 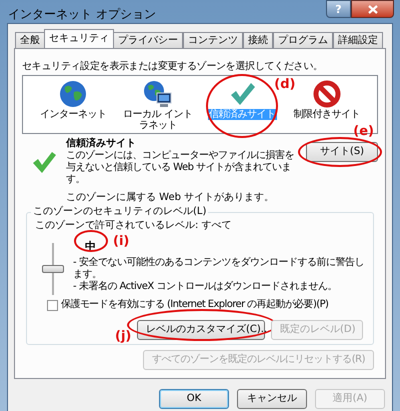 I want to click on tab: 全般, so click(x=30, y=40).